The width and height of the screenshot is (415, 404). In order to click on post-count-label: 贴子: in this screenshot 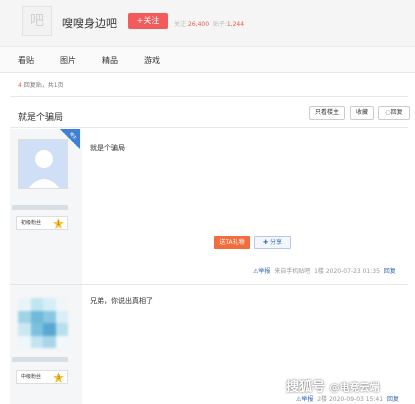, I will do `click(219, 24)`.